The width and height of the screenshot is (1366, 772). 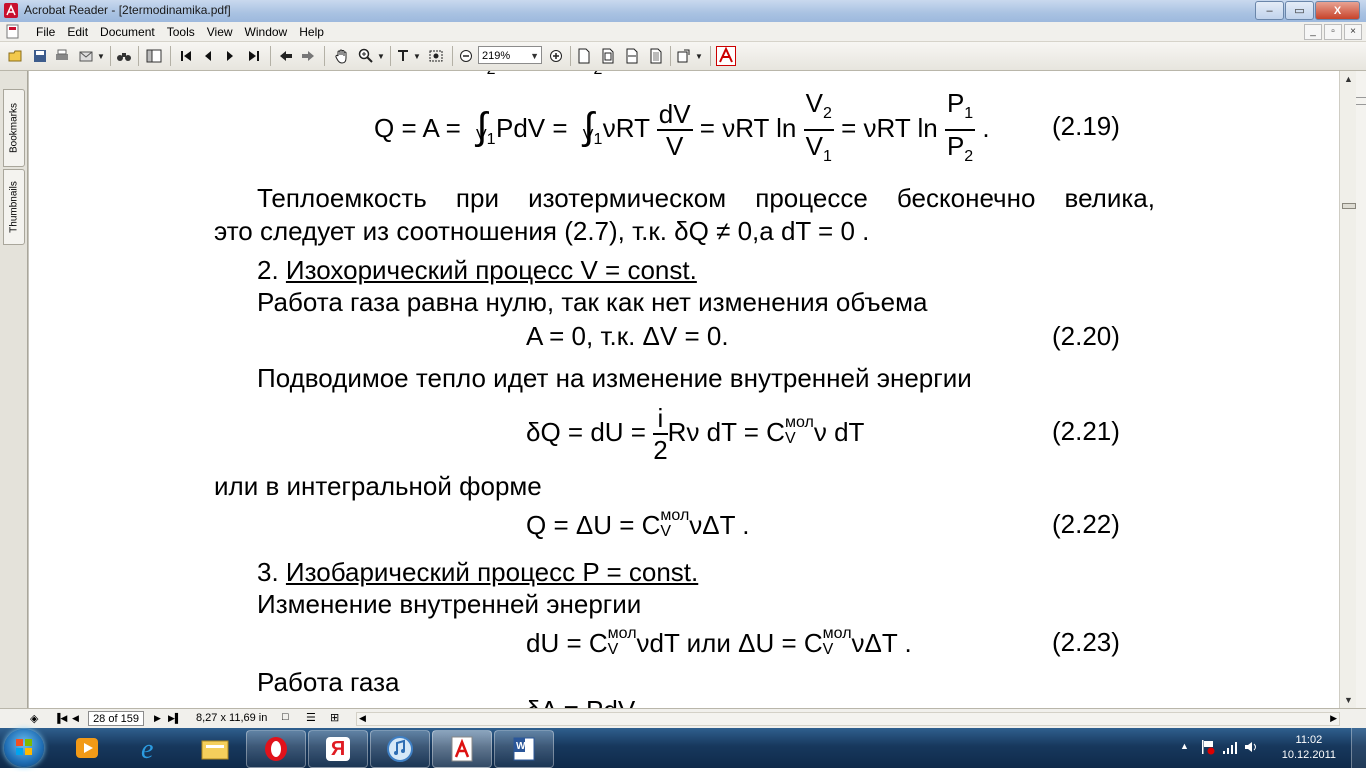 I want to click on facing-pages-icon: ⊞, so click(x=334, y=717).